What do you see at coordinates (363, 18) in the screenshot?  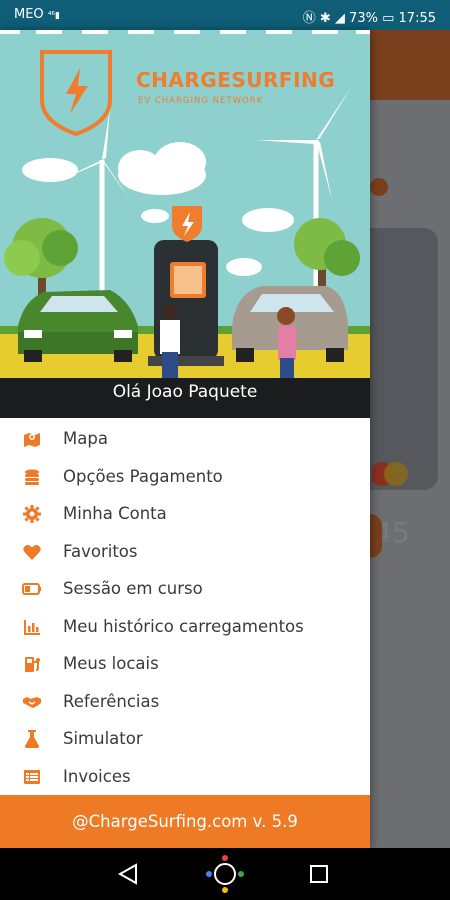 I see `battery-percent: 73%` at bounding box center [363, 18].